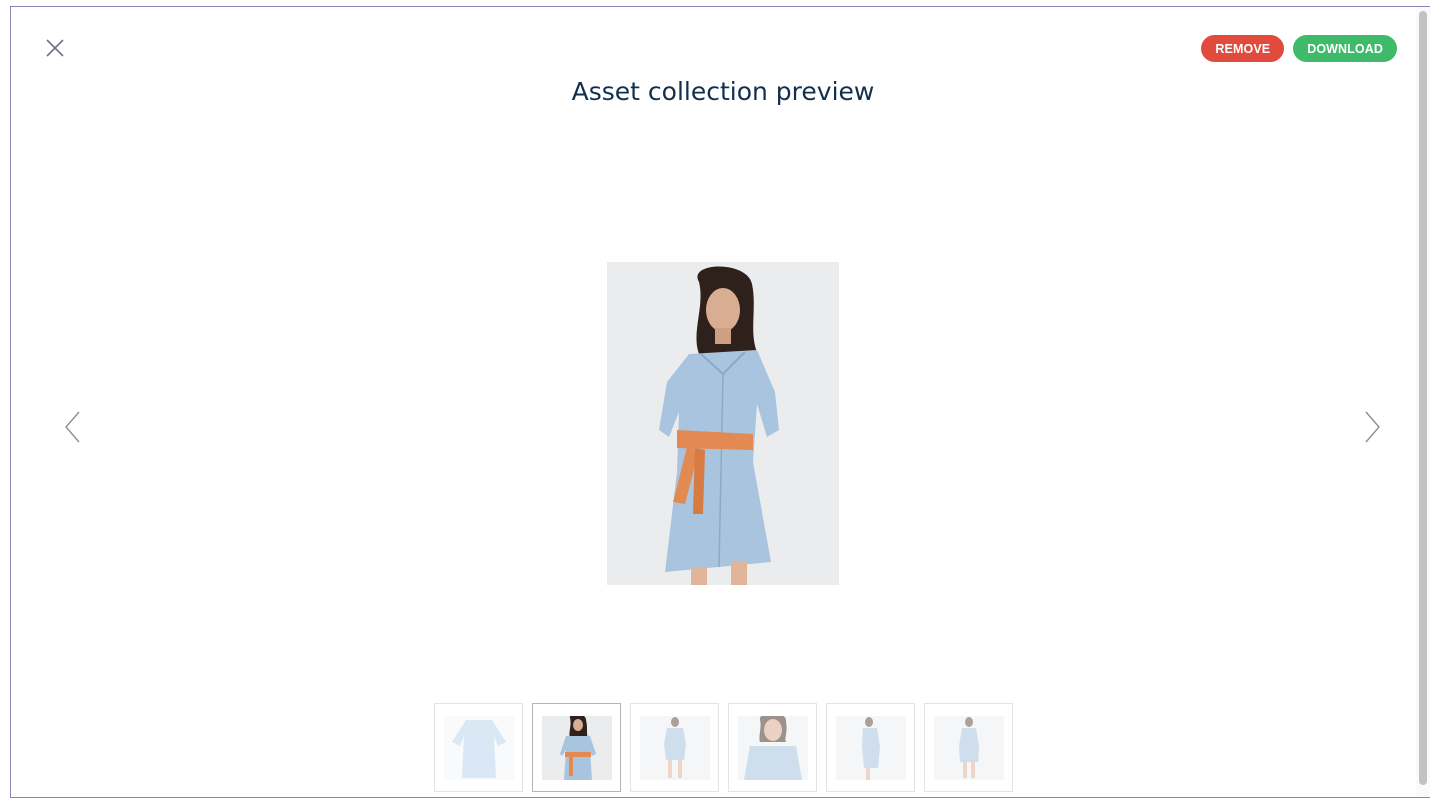 The width and height of the screenshot is (1440, 804). I want to click on page-title: Asset collection preview, so click(723, 91).